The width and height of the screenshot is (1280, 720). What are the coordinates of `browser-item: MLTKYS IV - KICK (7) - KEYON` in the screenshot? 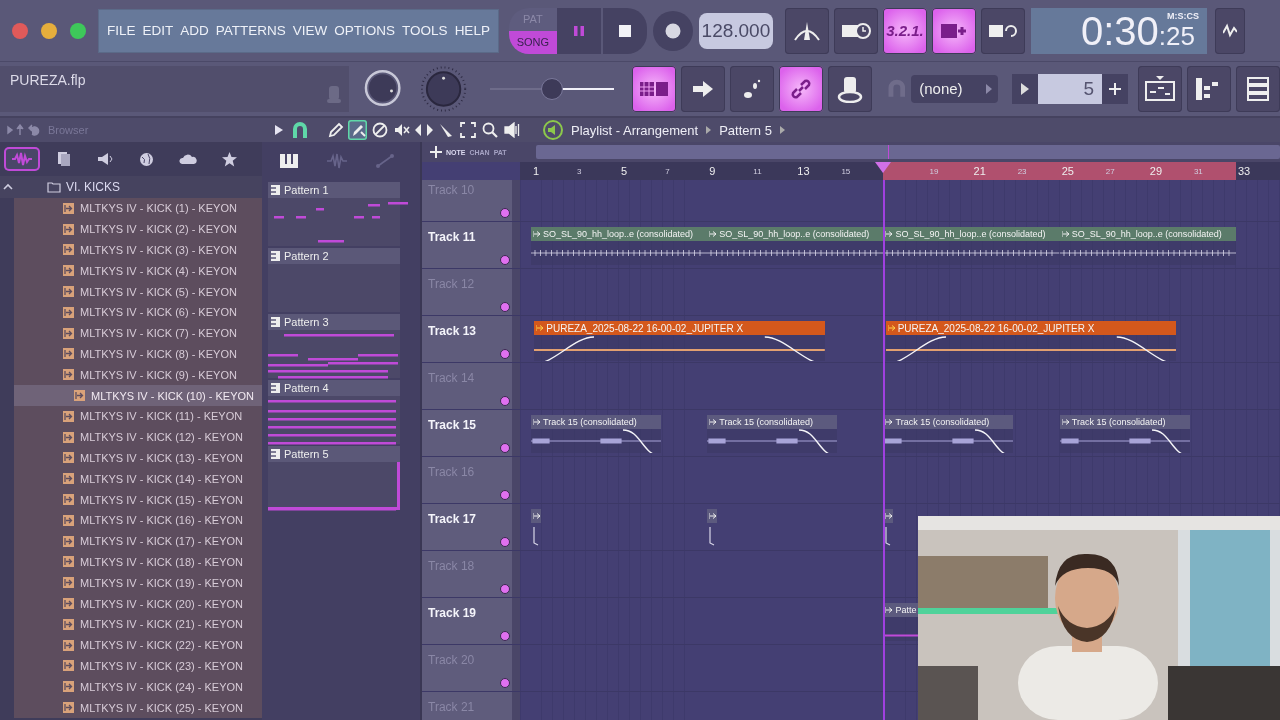 It's located at (138, 333).